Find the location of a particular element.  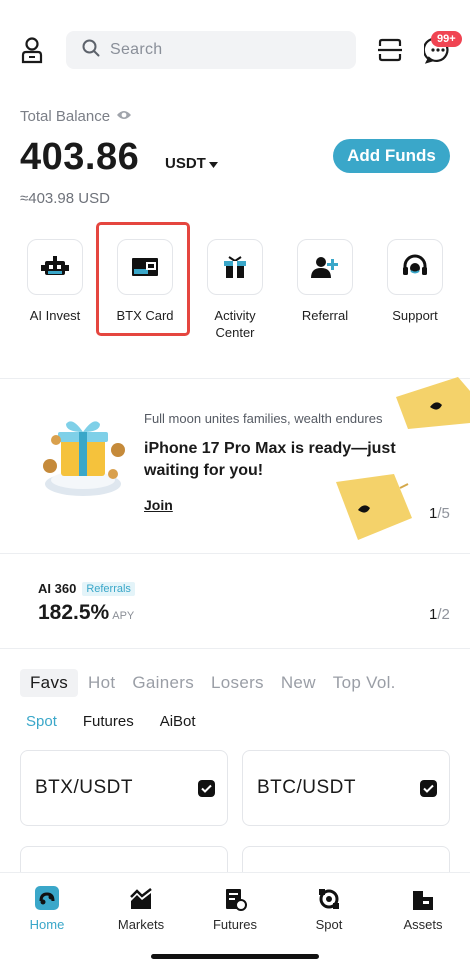

markets-icon is located at coordinates (141, 897).